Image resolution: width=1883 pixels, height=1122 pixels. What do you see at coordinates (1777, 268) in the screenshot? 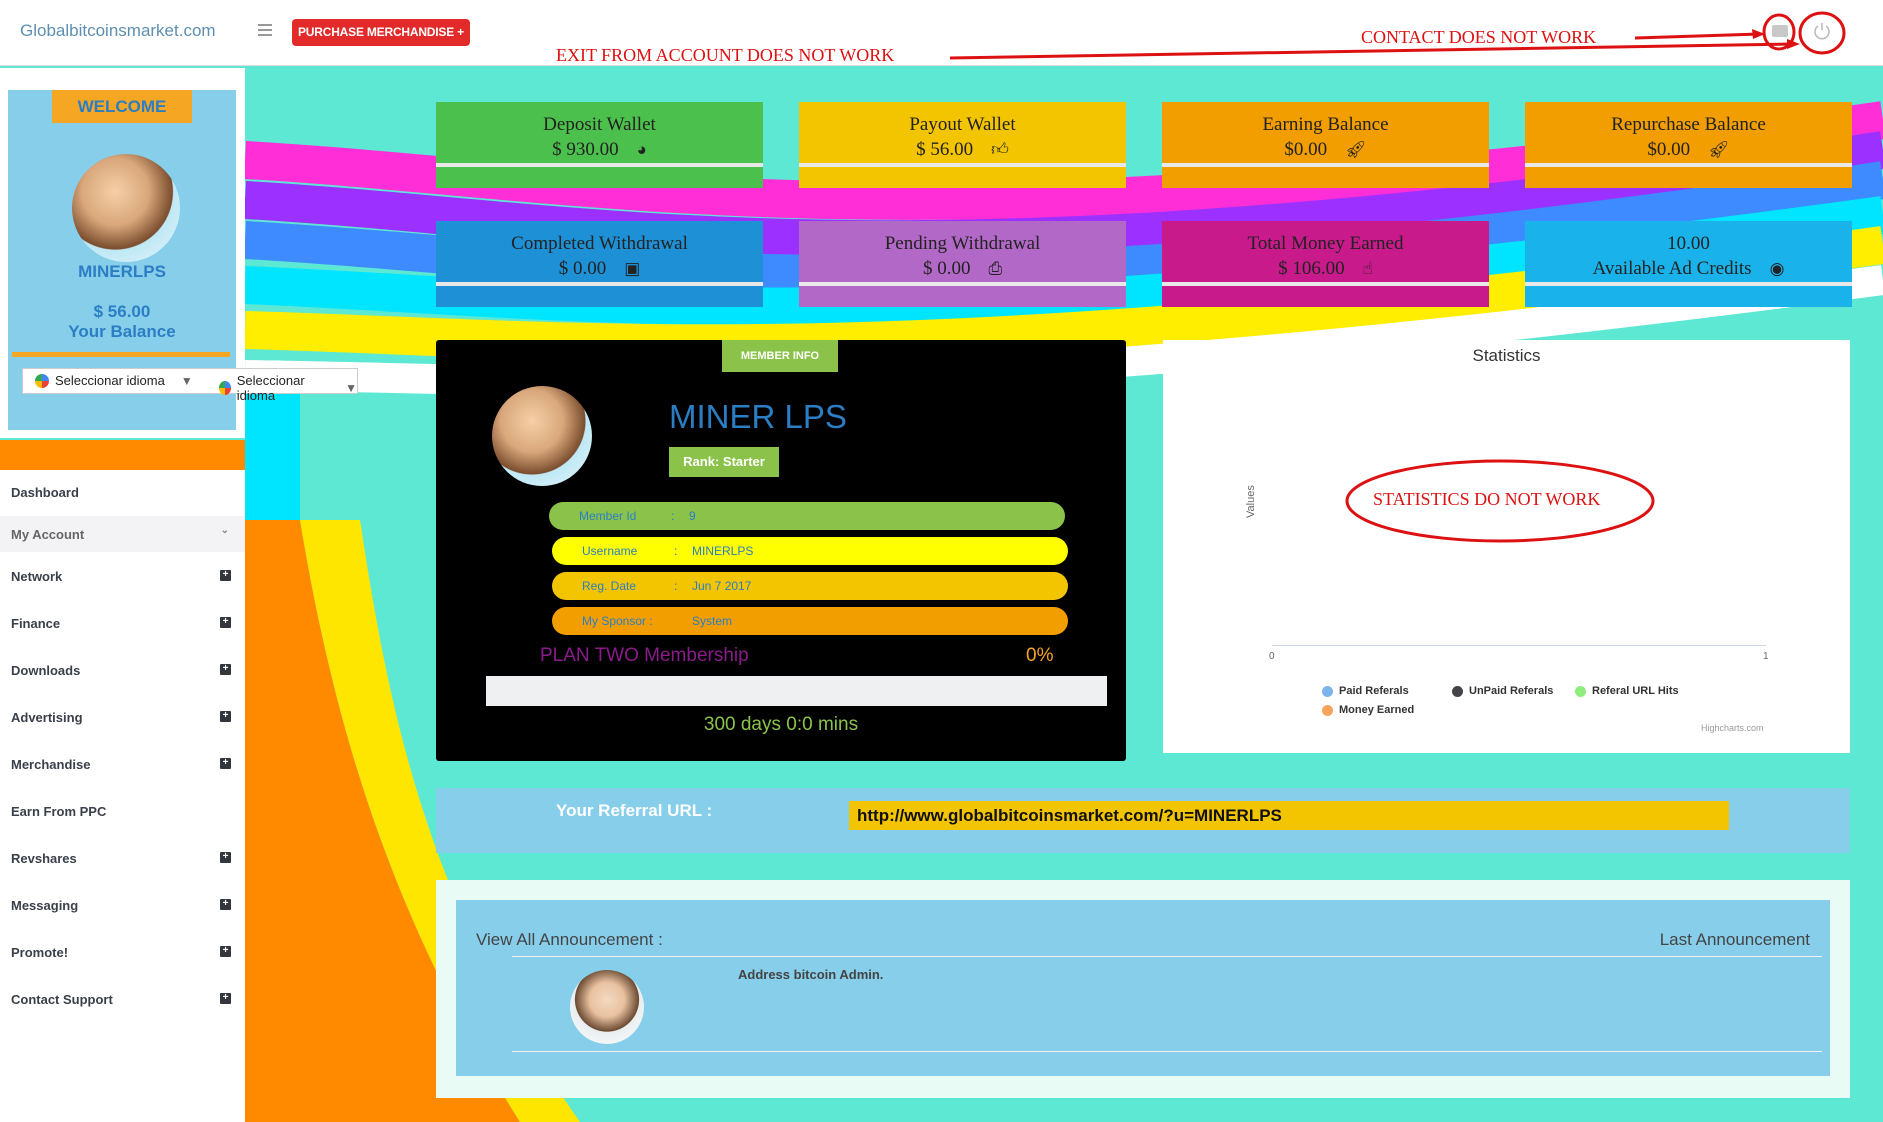
I see `eye-icon: ◉` at bounding box center [1777, 268].